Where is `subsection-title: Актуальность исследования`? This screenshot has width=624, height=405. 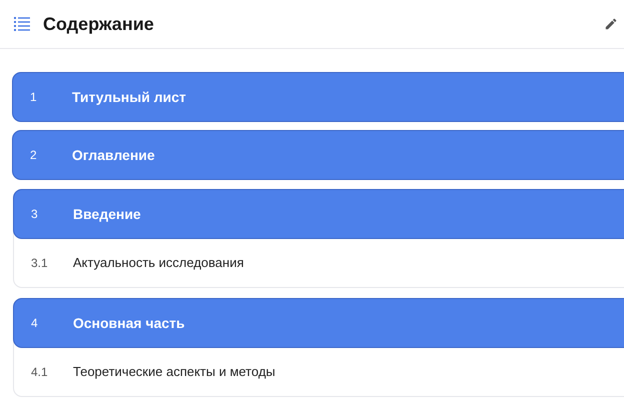 subsection-title: Актуальность исследования is located at coordinates (158, 263).